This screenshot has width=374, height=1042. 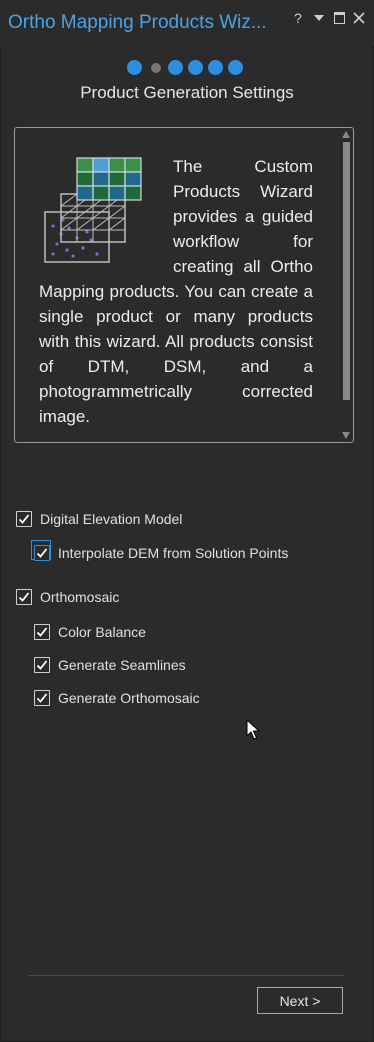 I want to click on option-generate-orthomosaic: Generate Orthomosaic, so click(x=117, y=698).